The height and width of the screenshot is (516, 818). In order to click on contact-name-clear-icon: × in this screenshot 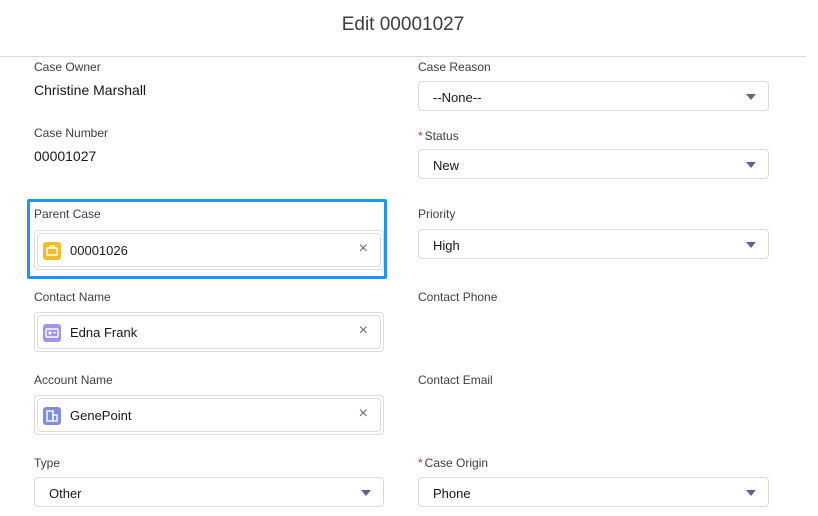, I will do `click(363, 331)`.